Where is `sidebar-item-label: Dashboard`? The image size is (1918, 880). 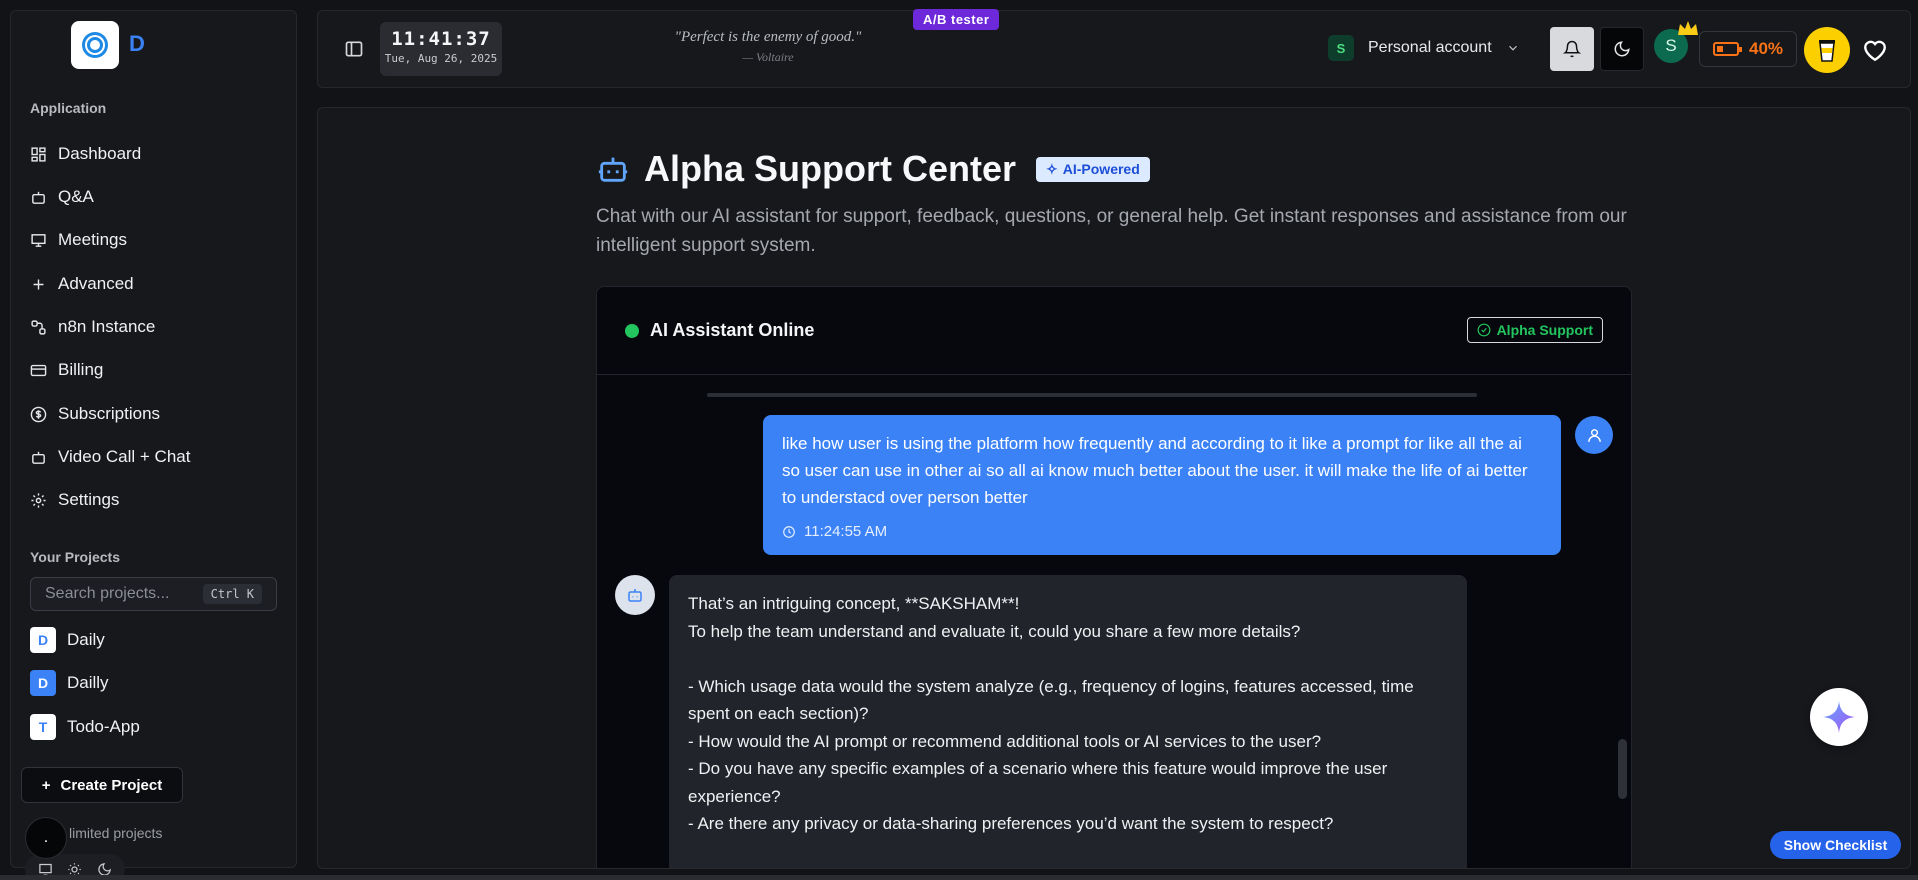
sidebar-item-label: Dashboard is located at coordinates (100, 153).